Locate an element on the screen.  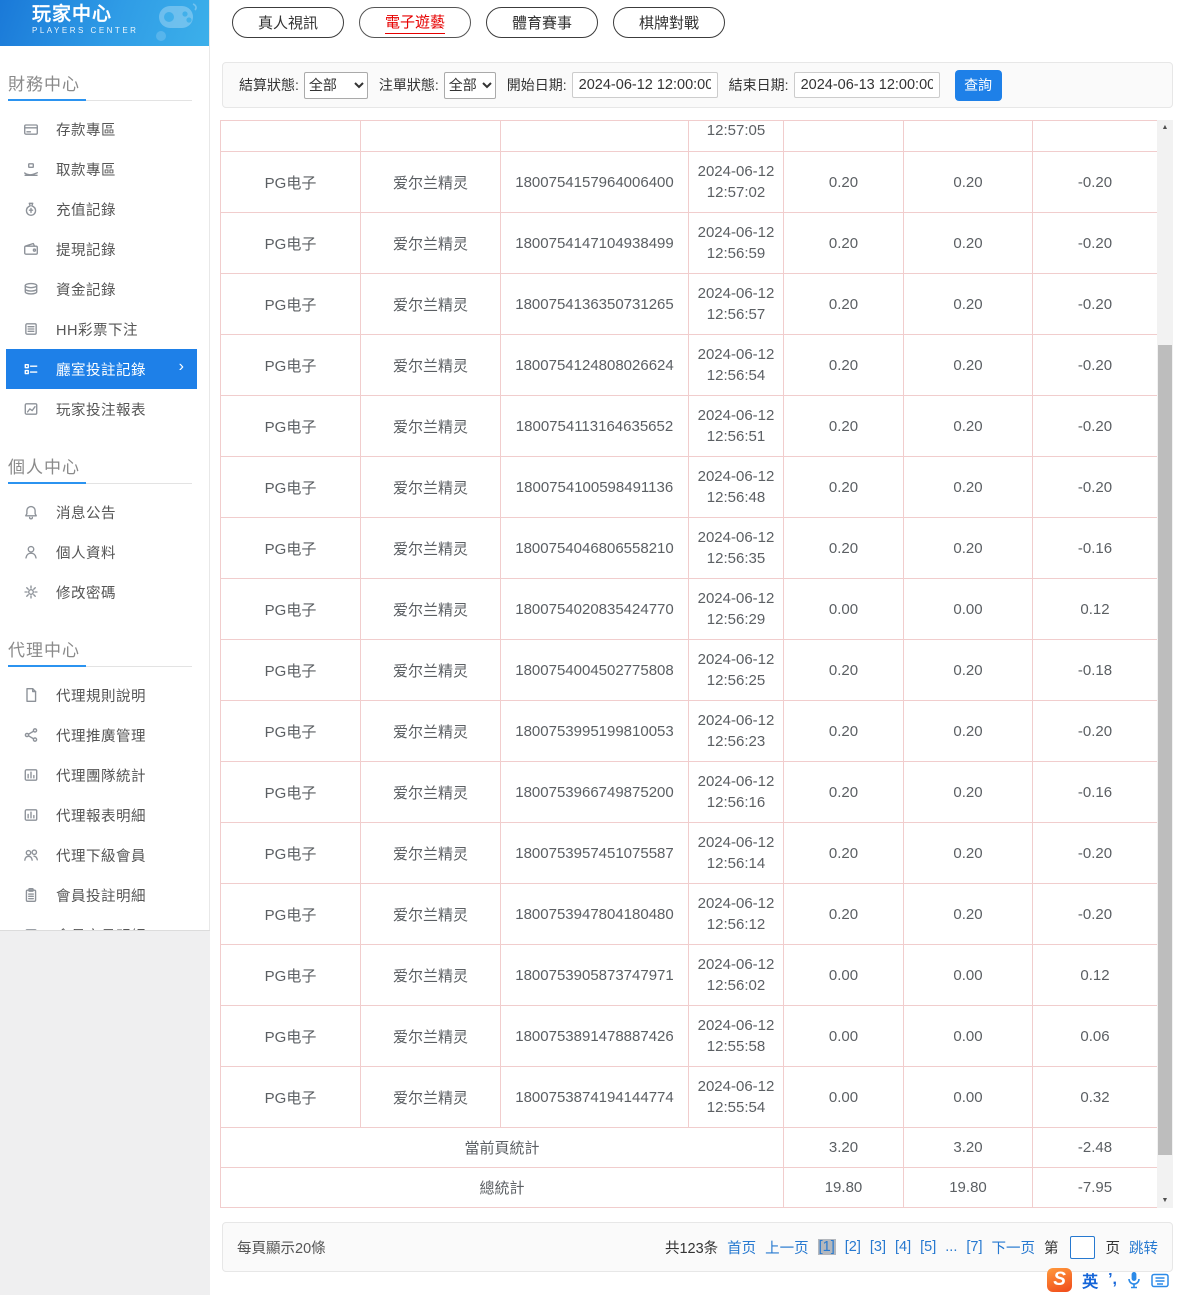
table-scrollbar: ▲ ▼ is located at coordinates (1165, 664).